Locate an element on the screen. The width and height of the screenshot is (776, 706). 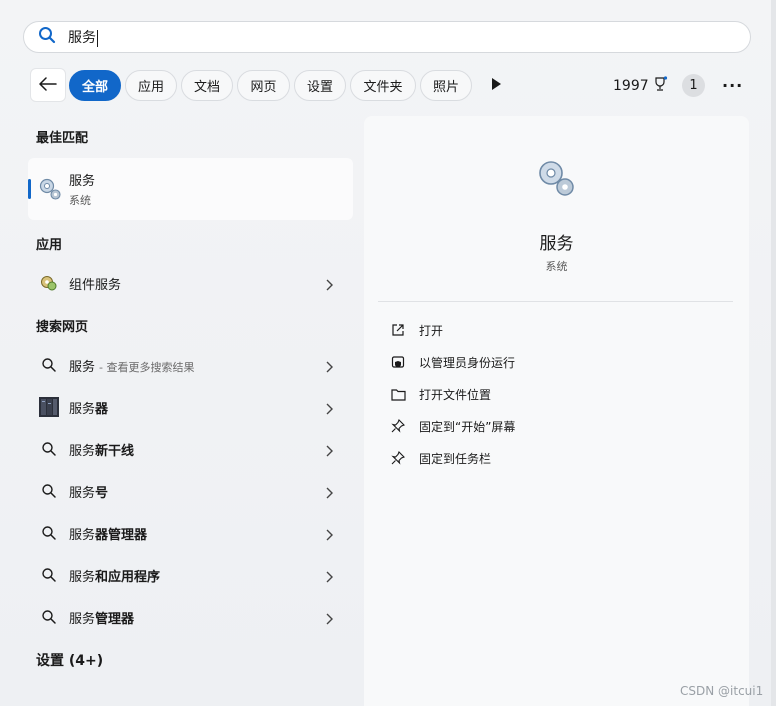
web-result-label: 服务器 is located at coordinates (88, 407).